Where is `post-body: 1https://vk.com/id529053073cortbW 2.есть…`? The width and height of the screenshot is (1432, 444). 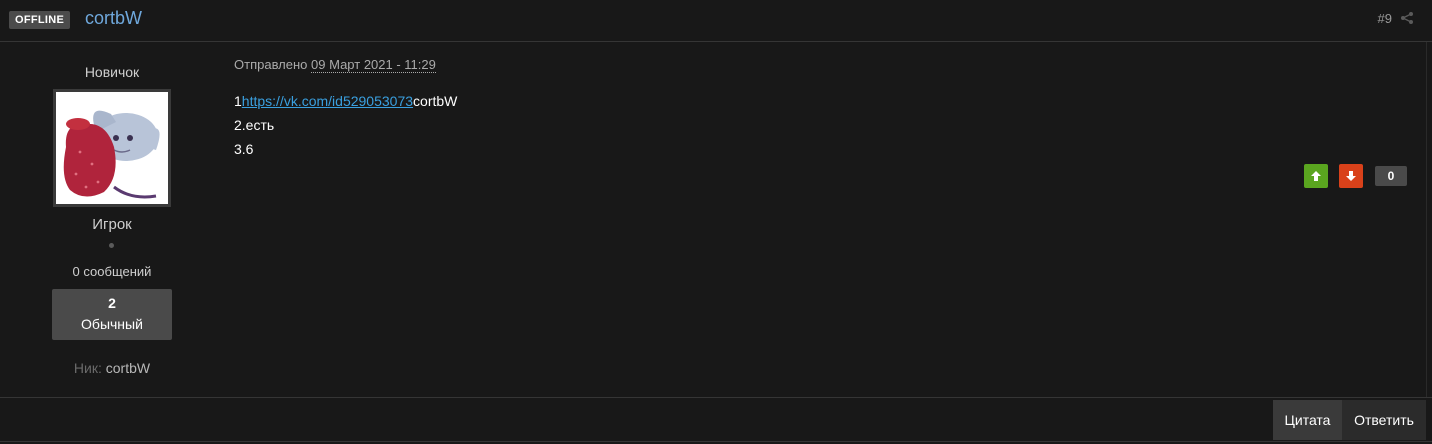 post-body: 1https://vk.com/id529053073cortbW 2.есть… is located at coordinates (345, 125).